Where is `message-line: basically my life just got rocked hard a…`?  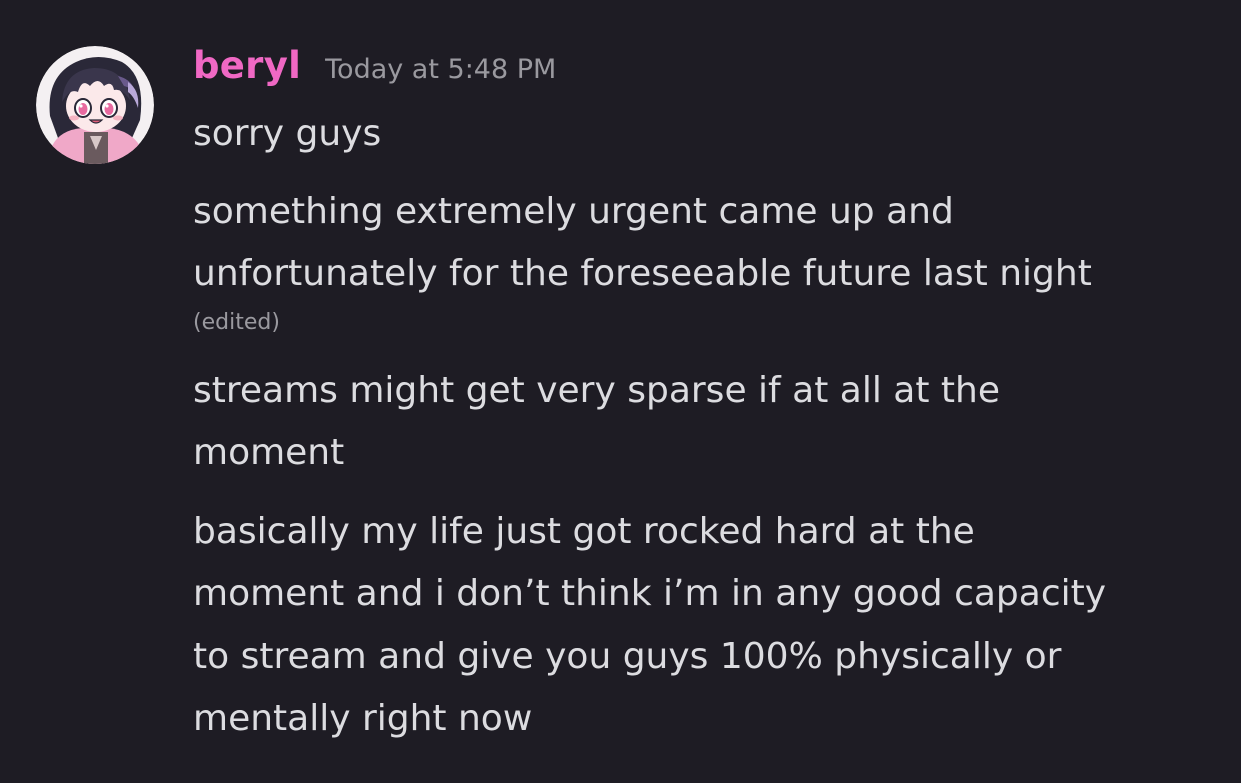
message-line: basically my life just got rocked hard a… is located at coordinates (584, 531).